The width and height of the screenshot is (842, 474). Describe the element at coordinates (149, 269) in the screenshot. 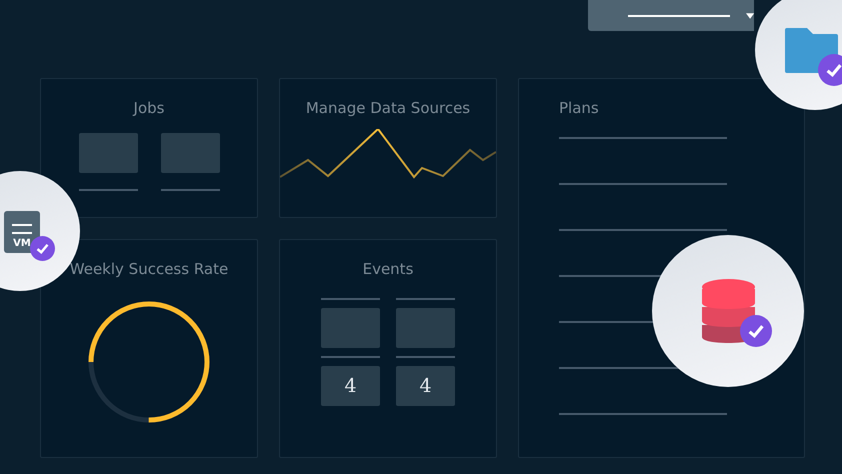

I see `card-title: Weekly Success Rate` at that location.